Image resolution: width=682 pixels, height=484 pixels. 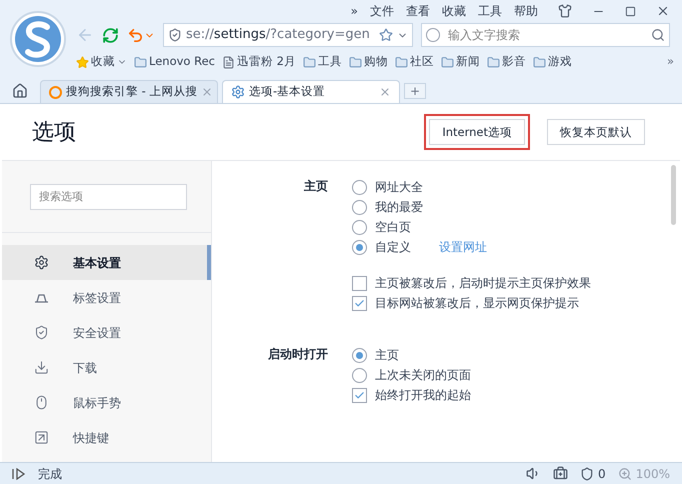 I want to click on maximize-icon, so click(x=630, y=11).